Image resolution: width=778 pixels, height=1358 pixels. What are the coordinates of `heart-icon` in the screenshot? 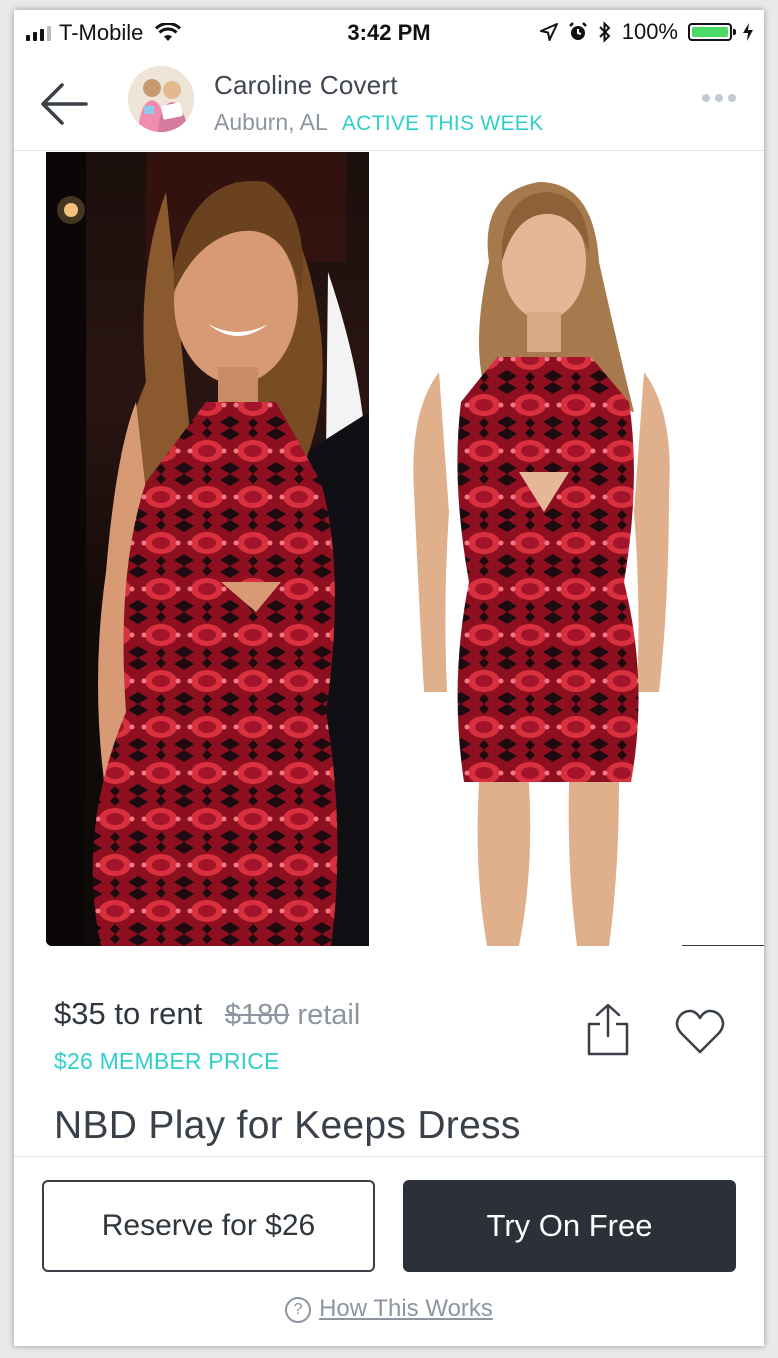 It's located at (700, 1032).